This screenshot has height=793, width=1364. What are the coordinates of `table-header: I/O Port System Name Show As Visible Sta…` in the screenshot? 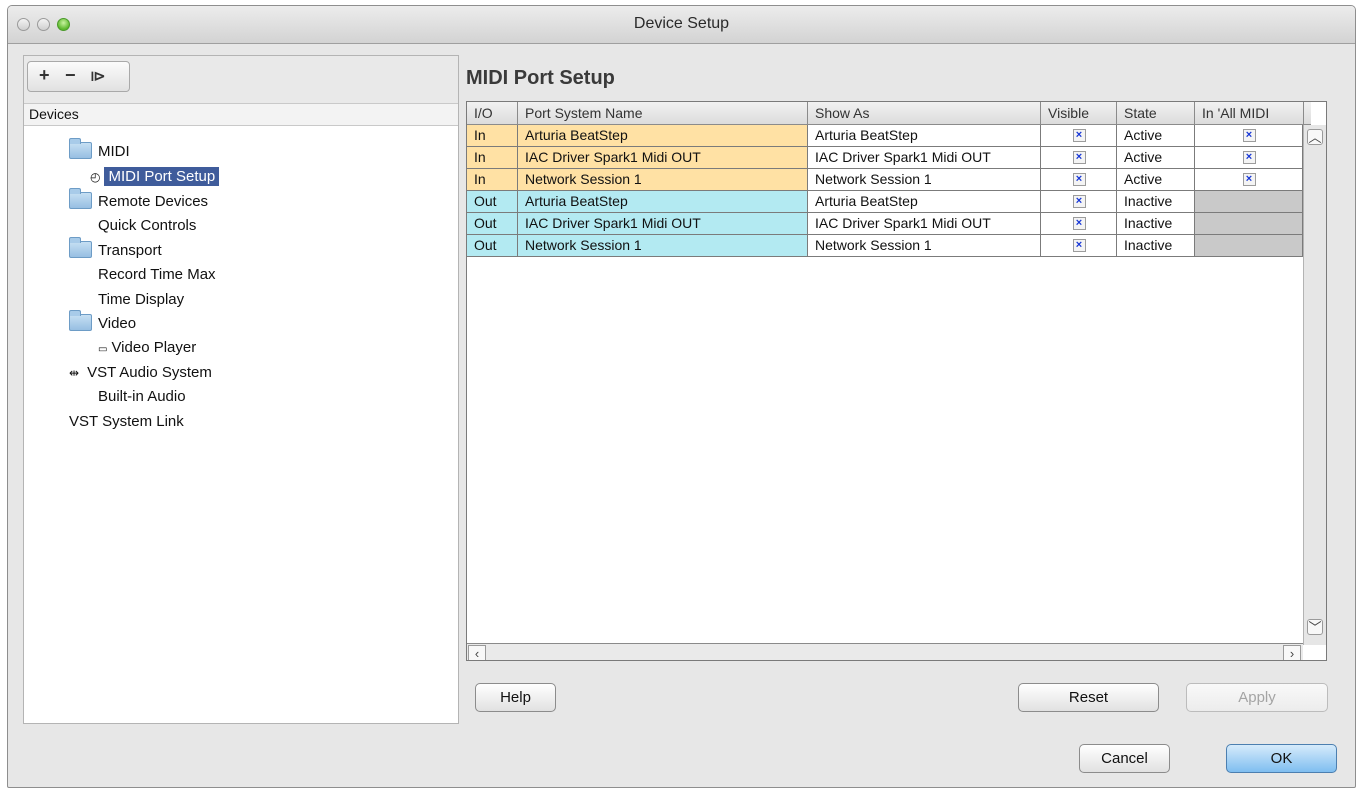 It's located at (889, 113).